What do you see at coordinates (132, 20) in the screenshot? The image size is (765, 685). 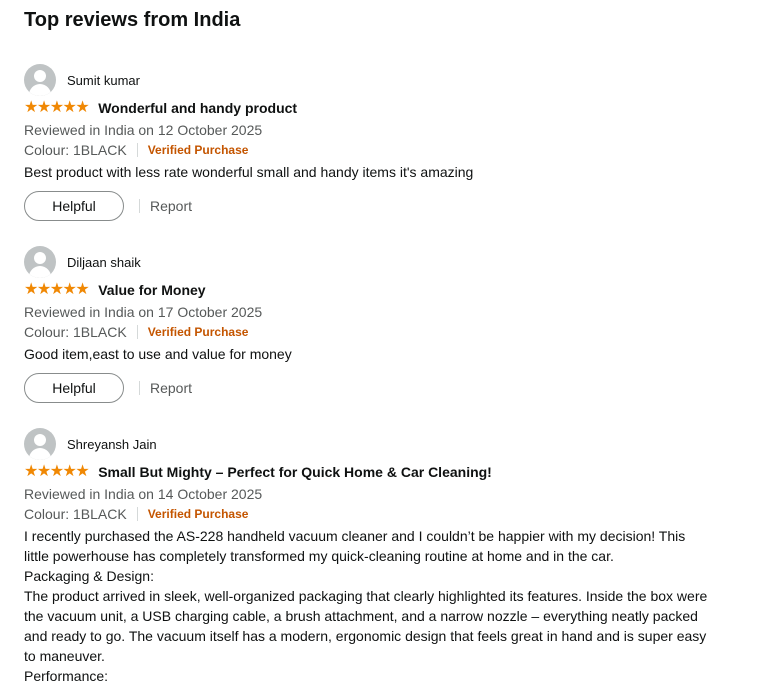 I see `section-title: Top reviews from India` at bounding box center [132, 20].